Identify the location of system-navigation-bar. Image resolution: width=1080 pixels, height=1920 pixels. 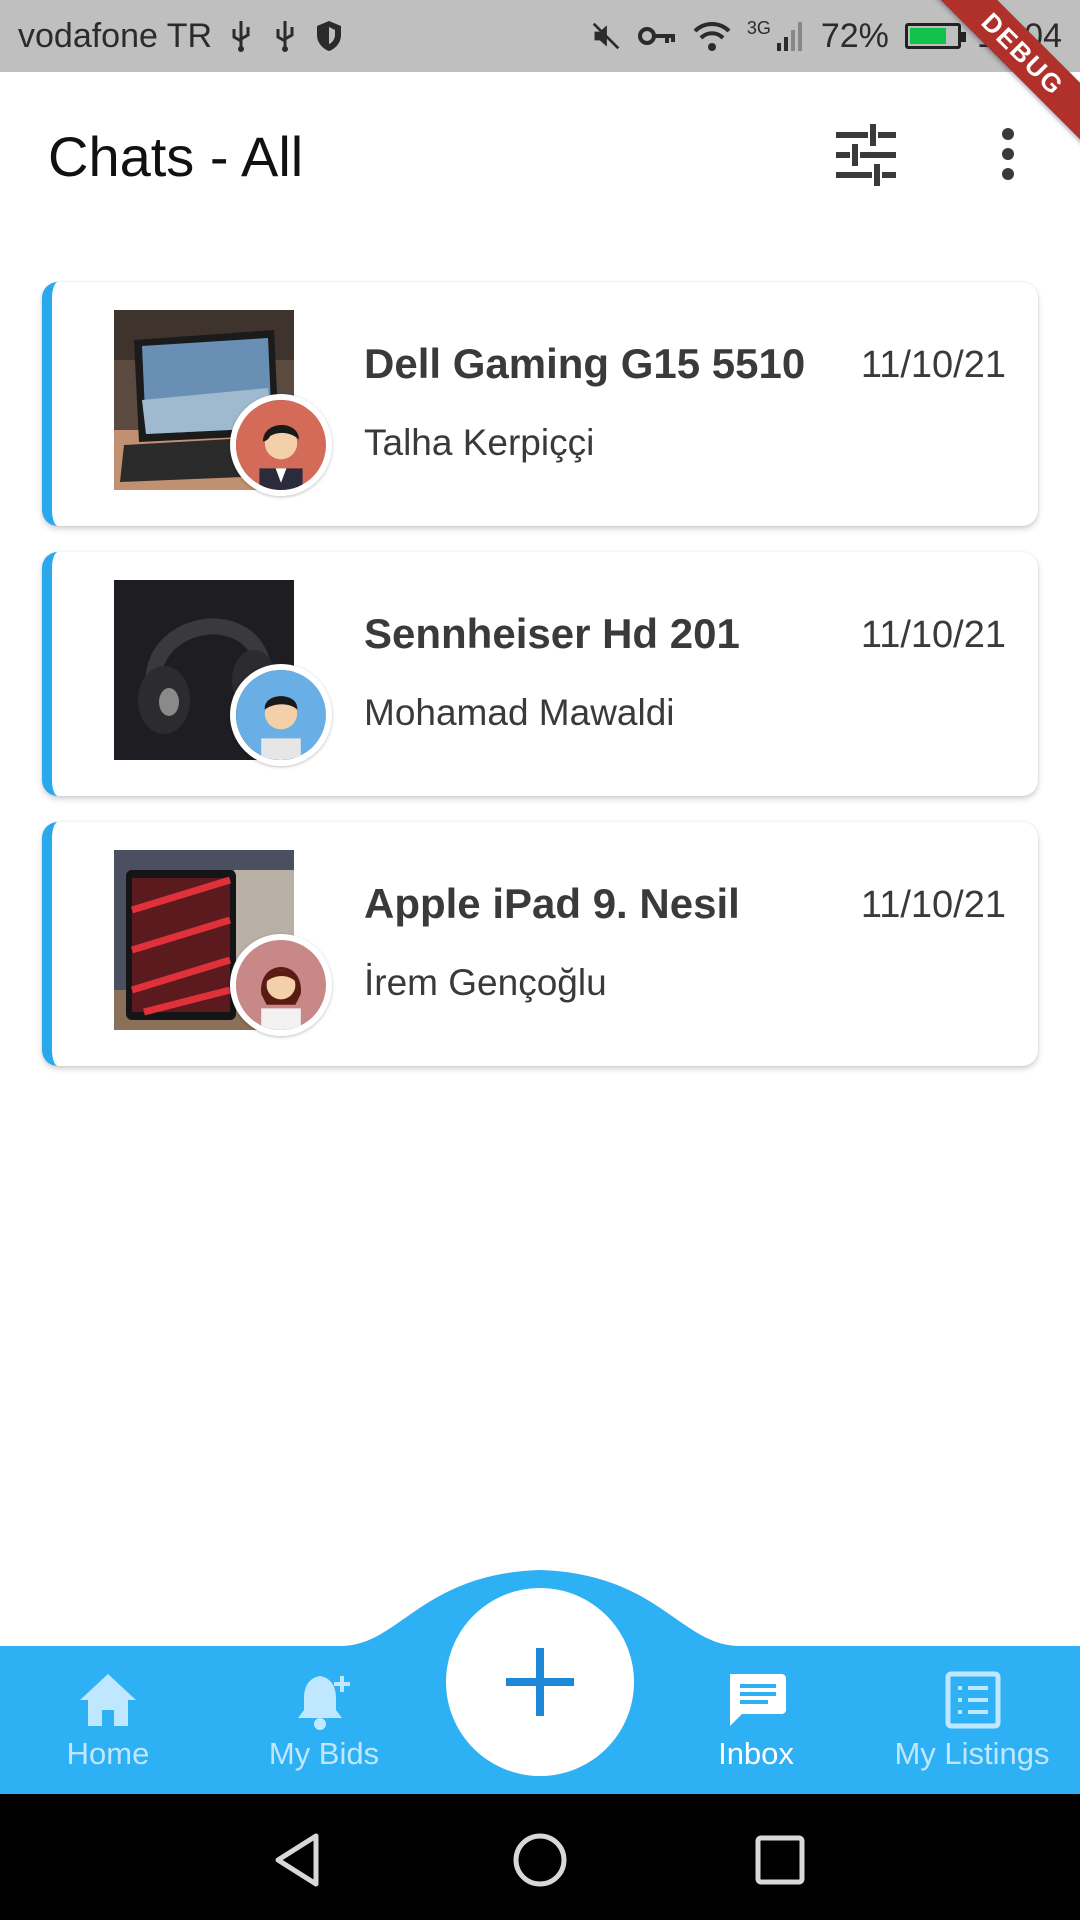
(540, 1857).